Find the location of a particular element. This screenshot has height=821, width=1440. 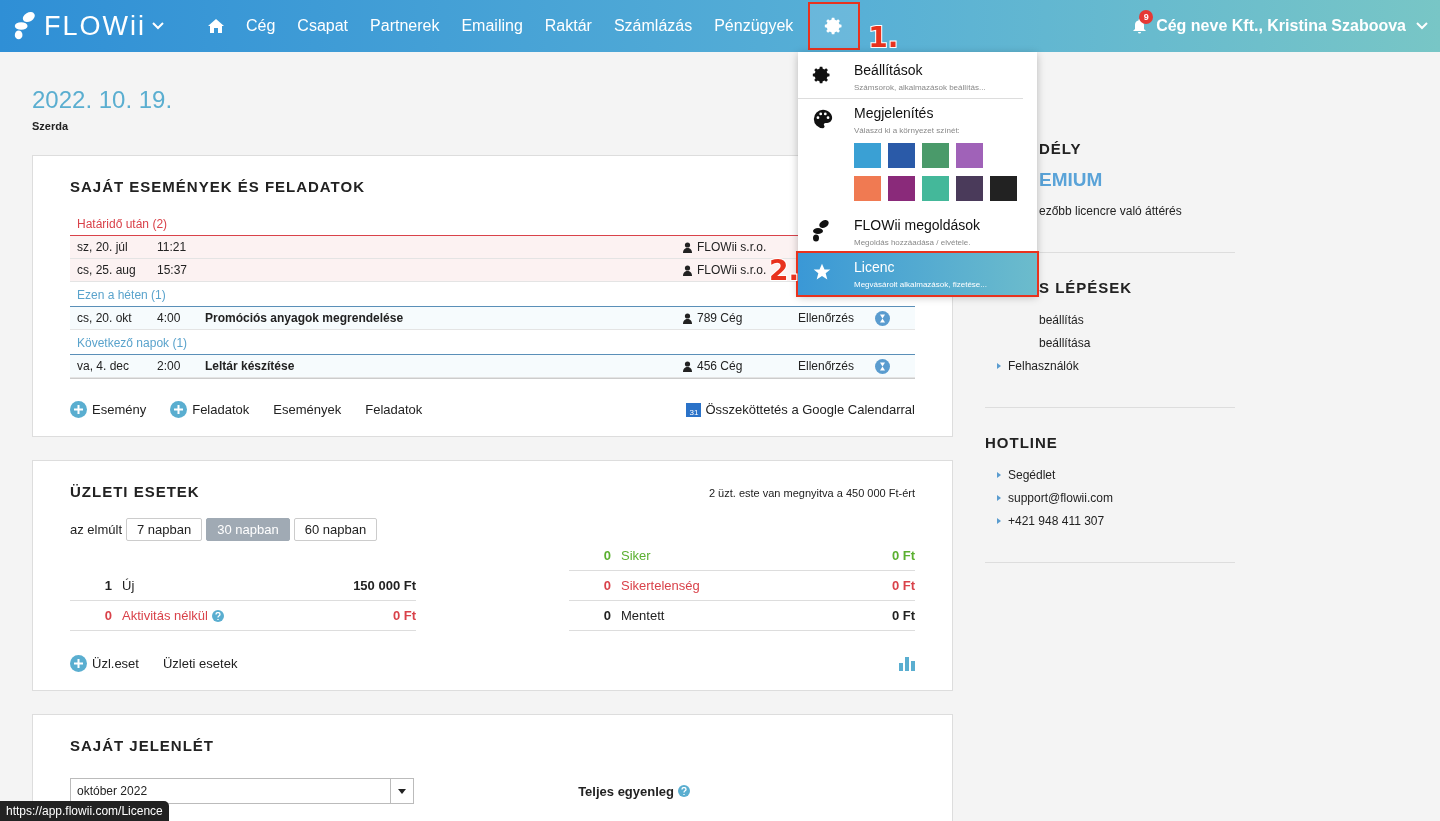

caret-icon is located at coordinates (402, 791).